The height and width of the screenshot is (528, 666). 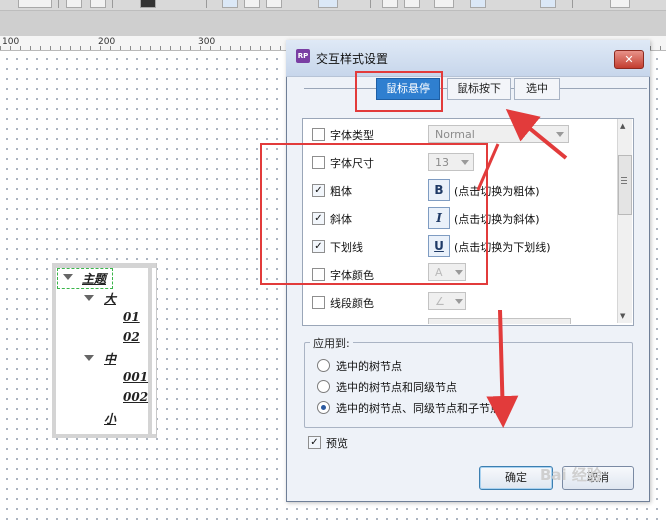 I want to click on arrow-line, so click(x=488, y=167).